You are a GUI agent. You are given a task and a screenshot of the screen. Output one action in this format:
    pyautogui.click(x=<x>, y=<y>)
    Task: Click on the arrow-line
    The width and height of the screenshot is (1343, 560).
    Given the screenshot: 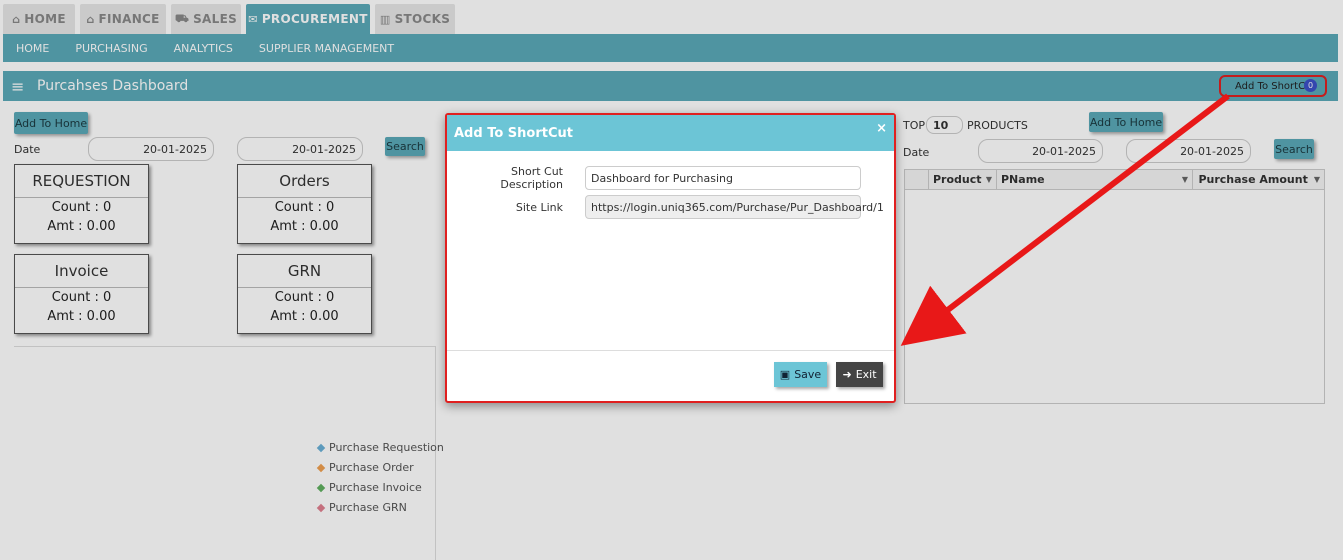 What is the action you would take?
    pyautogui.click(x=1065, y=219)
    